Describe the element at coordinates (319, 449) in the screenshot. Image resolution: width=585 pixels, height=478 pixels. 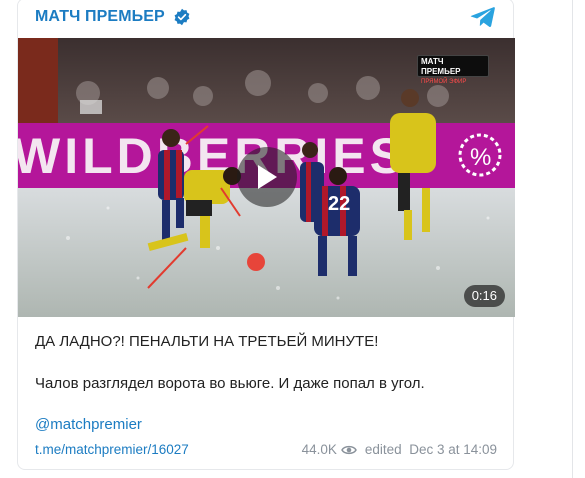
I see `view-count: 44.0K` at that location.